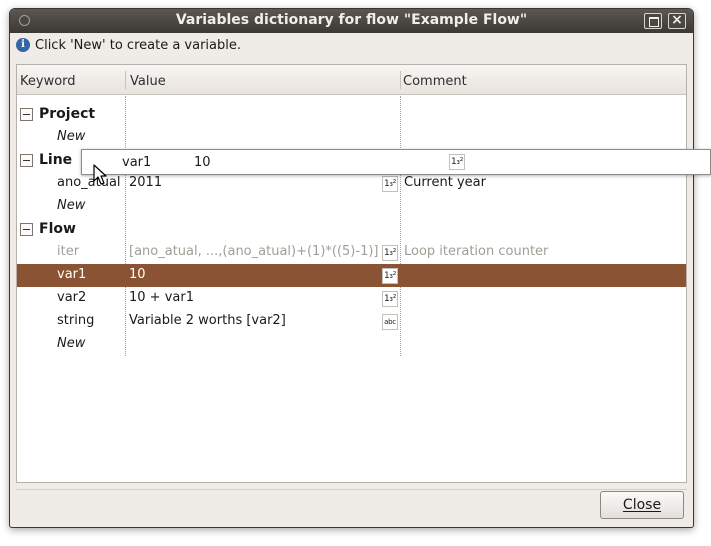 The height and width of the screenshot is (546, 711). What do you see at coordinates (75, 320) in the screenshot?
I see `keyword-cell: string` at bounding box center [75, 320].